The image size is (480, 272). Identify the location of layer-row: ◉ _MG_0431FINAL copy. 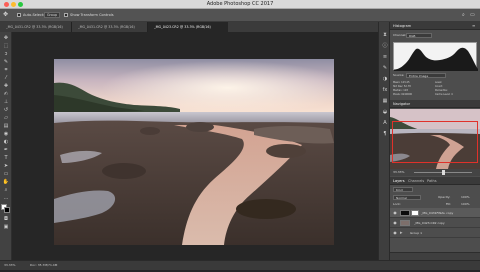
(435, 213).